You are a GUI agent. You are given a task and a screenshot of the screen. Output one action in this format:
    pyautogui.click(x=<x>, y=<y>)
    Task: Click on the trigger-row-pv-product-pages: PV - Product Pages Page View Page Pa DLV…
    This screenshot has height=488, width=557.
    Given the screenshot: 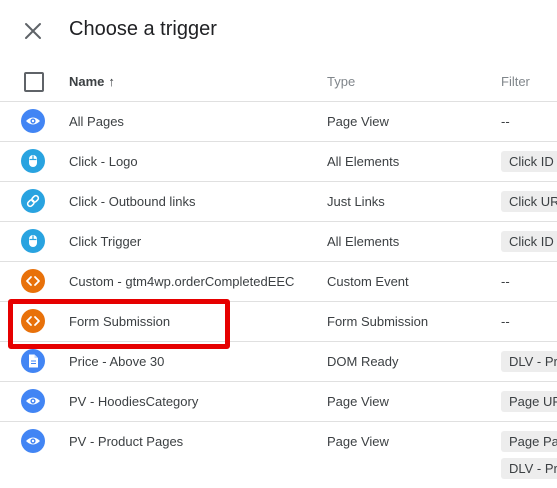 What is the action you would take?
    pyautogui.click(x=278, y=452)
    